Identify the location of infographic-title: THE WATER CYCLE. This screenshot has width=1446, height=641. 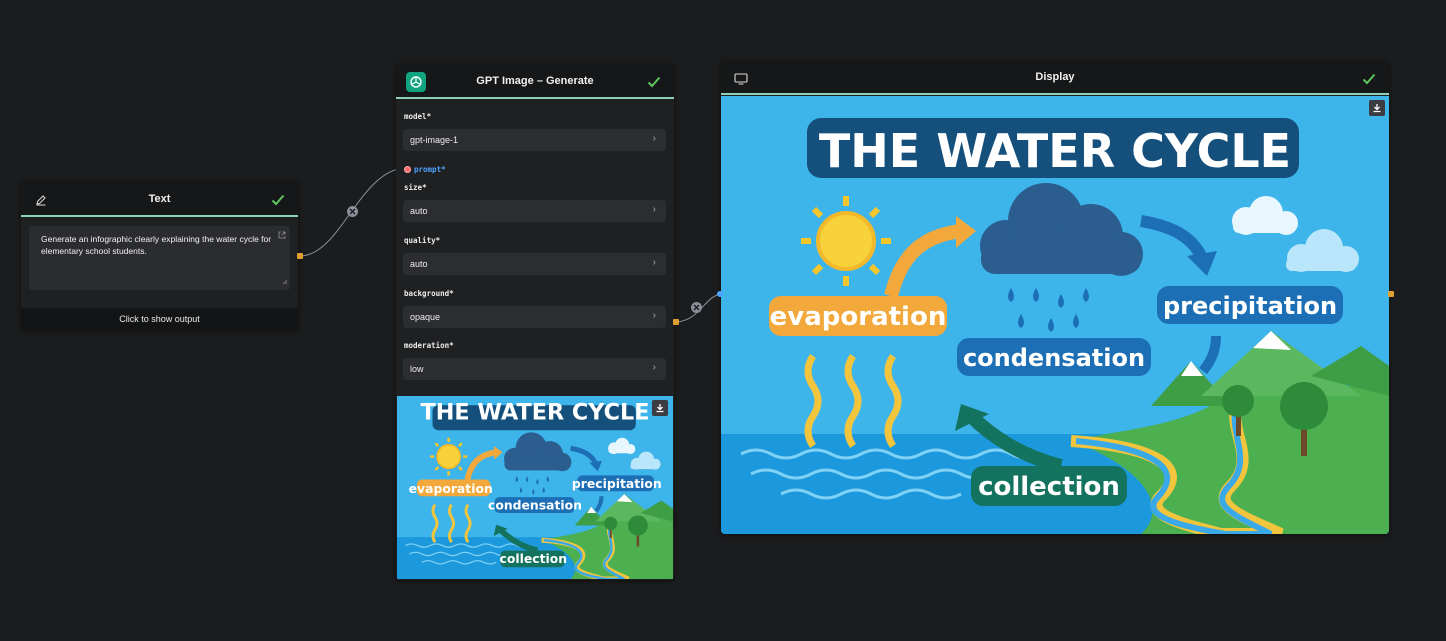
(1055, 151).